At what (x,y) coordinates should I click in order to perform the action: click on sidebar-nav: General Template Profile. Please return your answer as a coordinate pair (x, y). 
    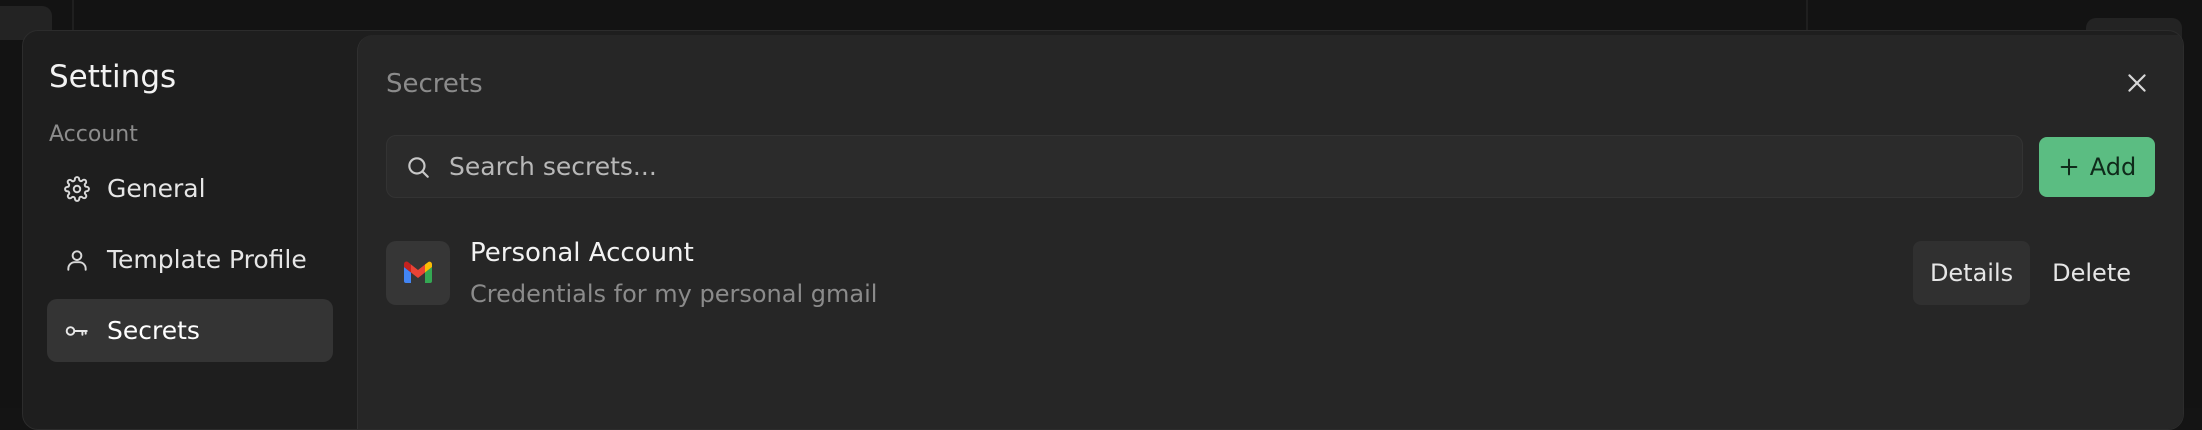
    Looking at the image, I should click on (190, 259).